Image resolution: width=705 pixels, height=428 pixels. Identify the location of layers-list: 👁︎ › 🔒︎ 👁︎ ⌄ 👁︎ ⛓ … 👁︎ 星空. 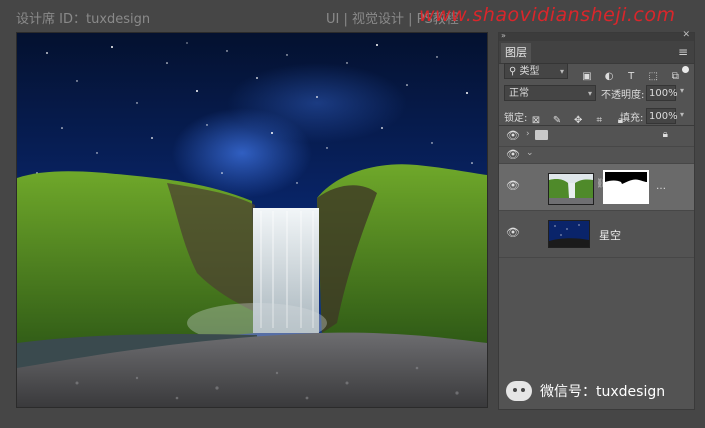
(596, 191).